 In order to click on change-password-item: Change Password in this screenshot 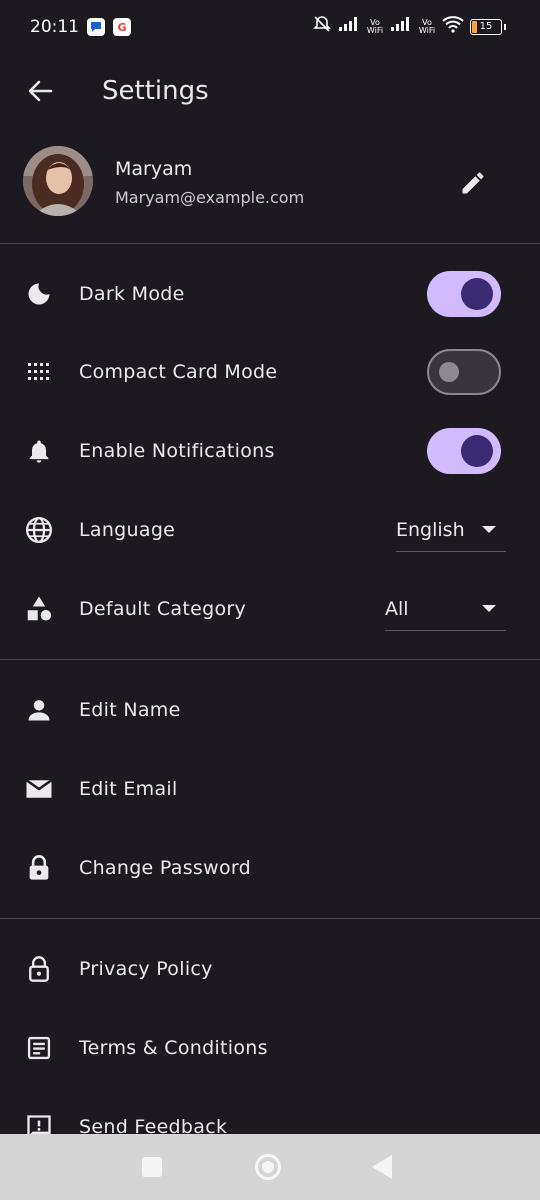, I will do `click(270, 868)`.